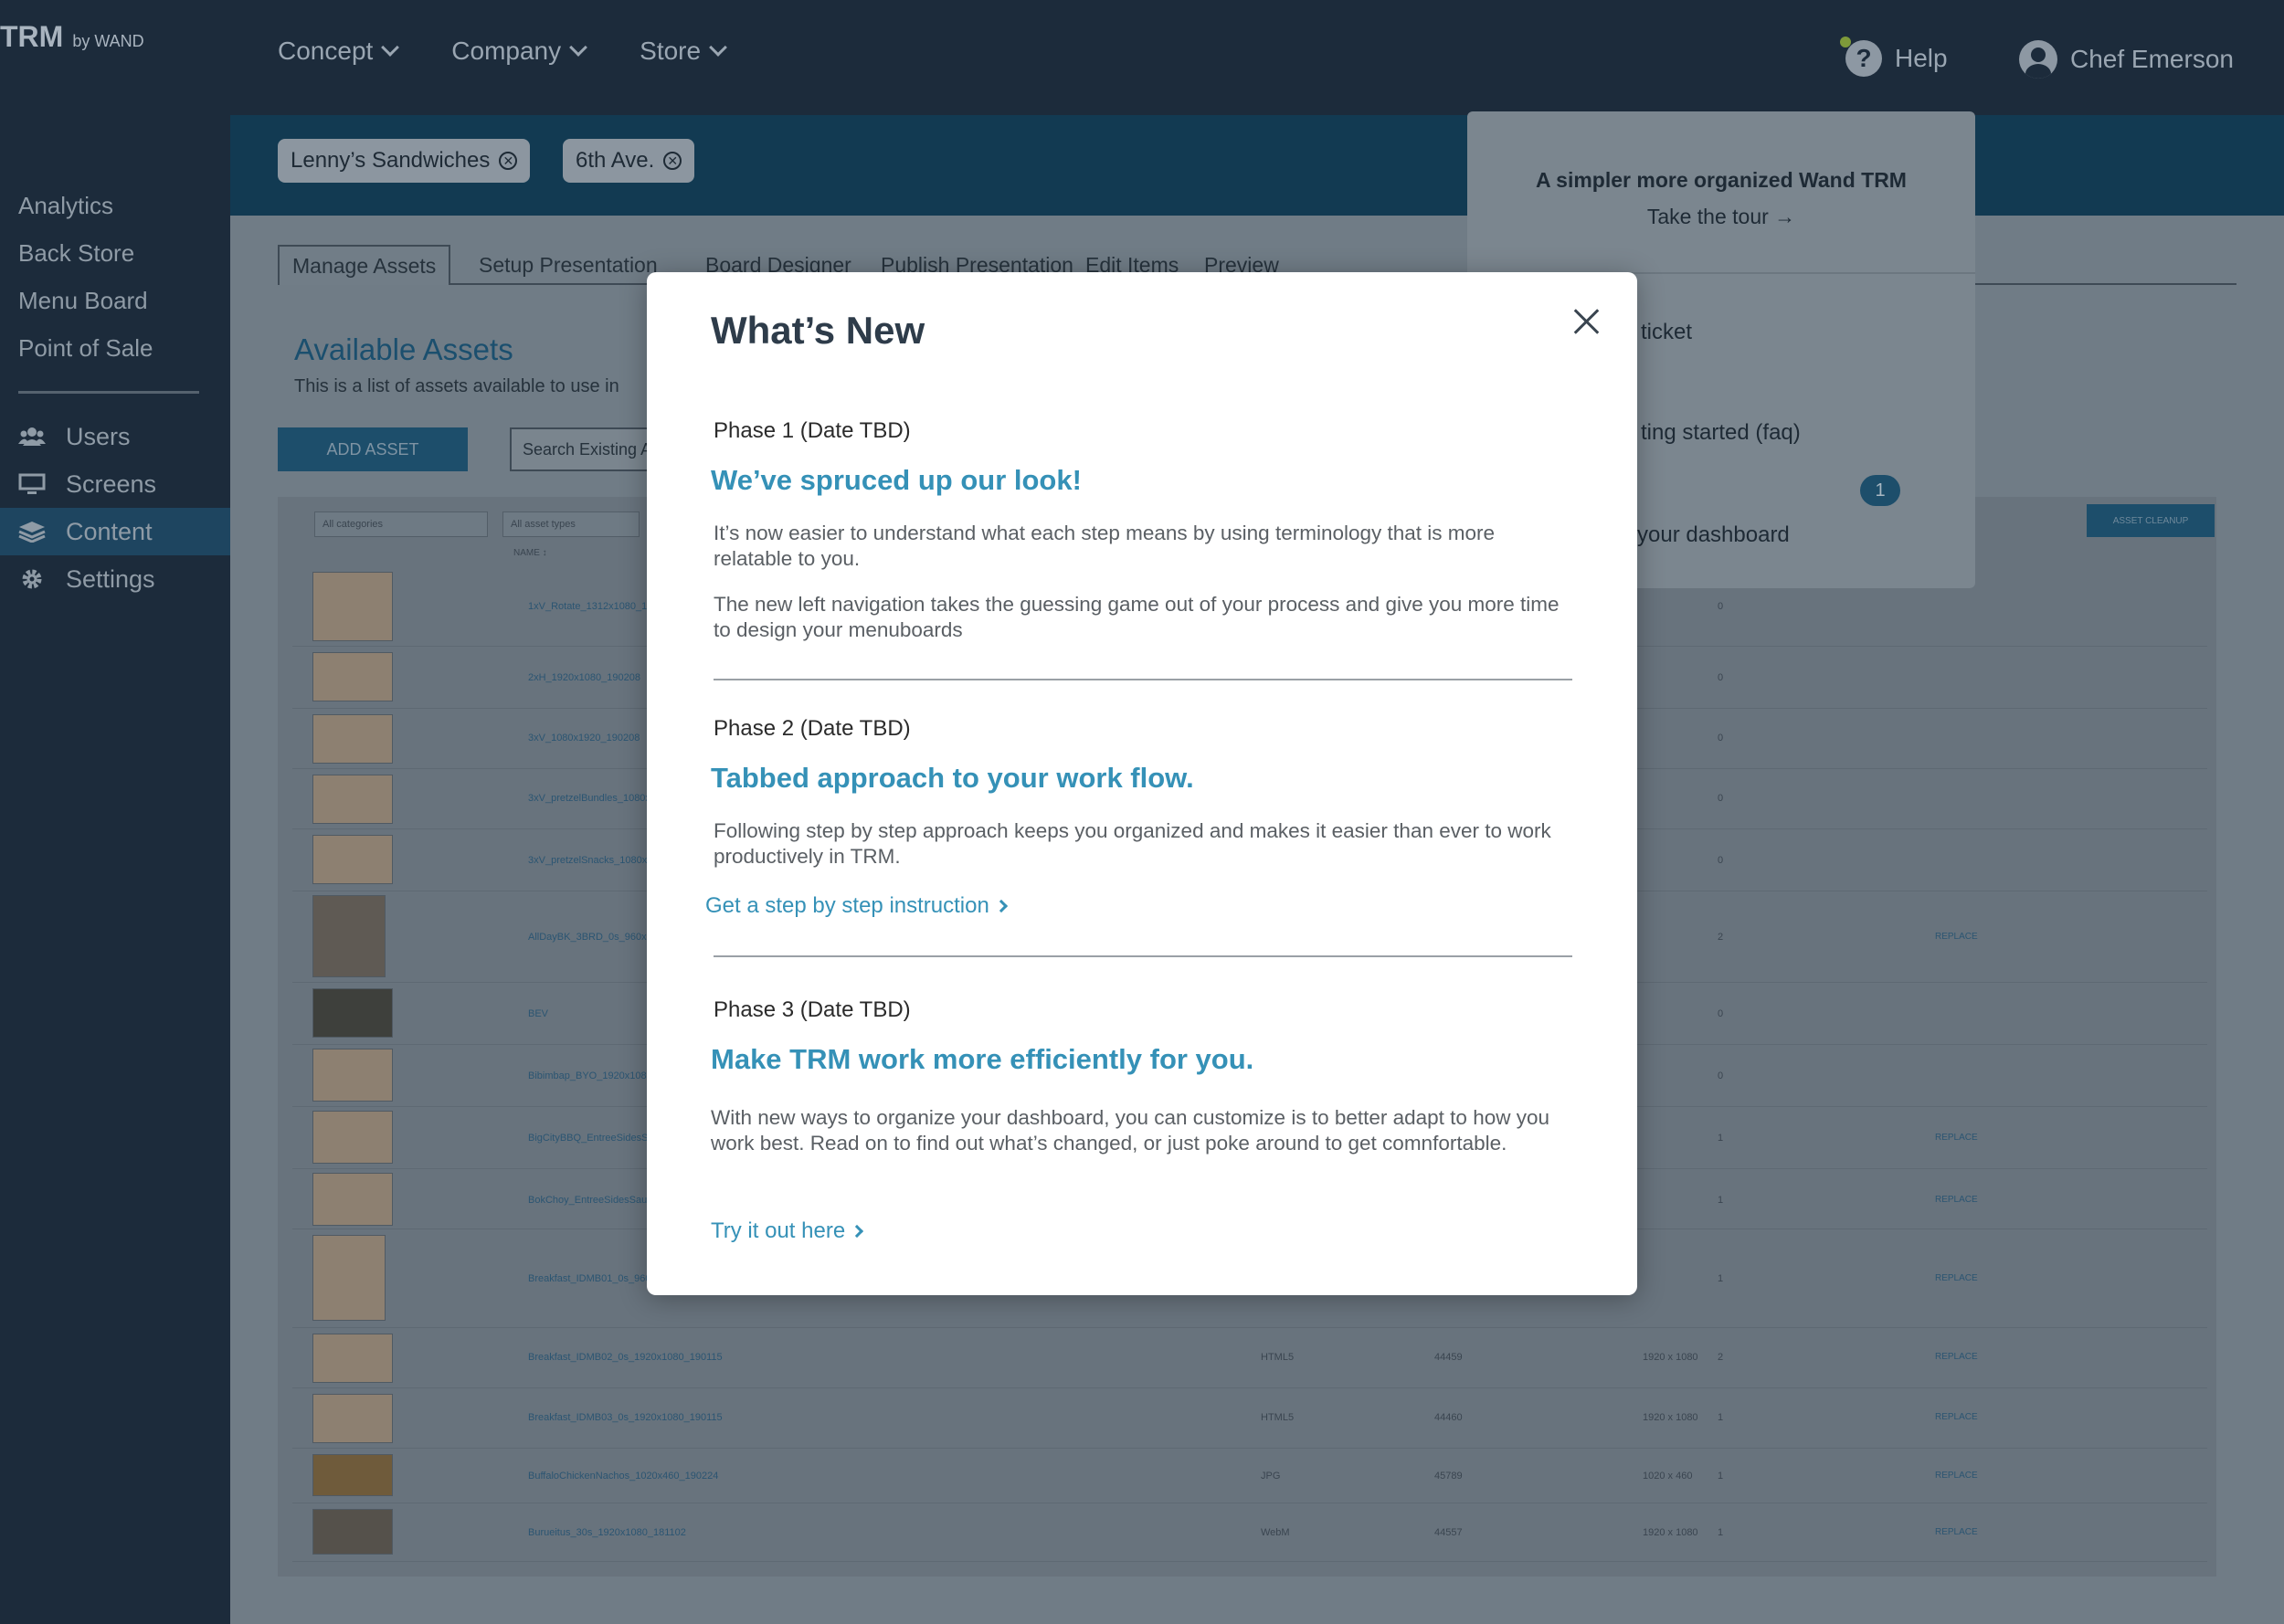  I want to click on asset-id: 45789, so click(1448, 1476).